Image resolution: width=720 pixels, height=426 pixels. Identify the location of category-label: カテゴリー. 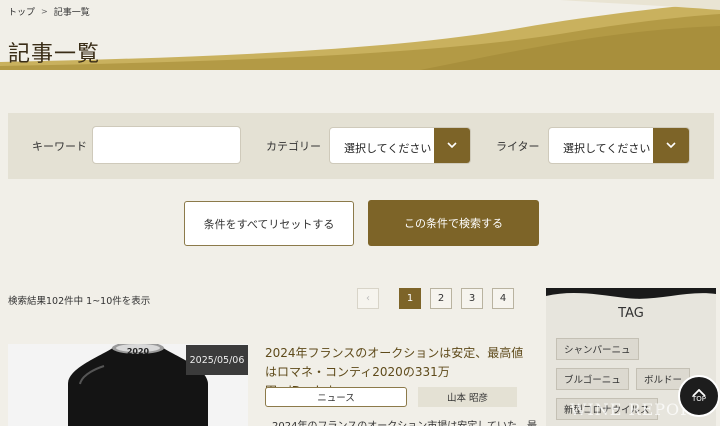
(293, 146).